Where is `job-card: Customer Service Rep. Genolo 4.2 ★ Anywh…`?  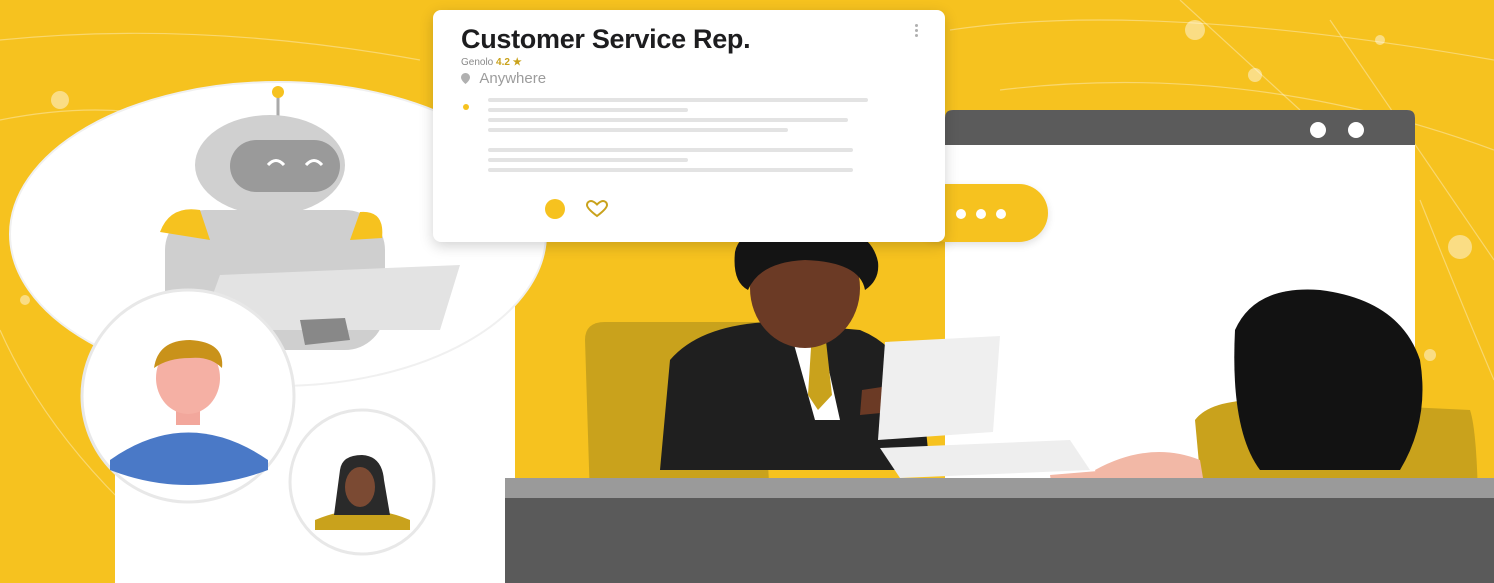 job-card: Customer Service Rep. Genolo 4.2 ★ Anywh… is located at coordinates (689, 126).